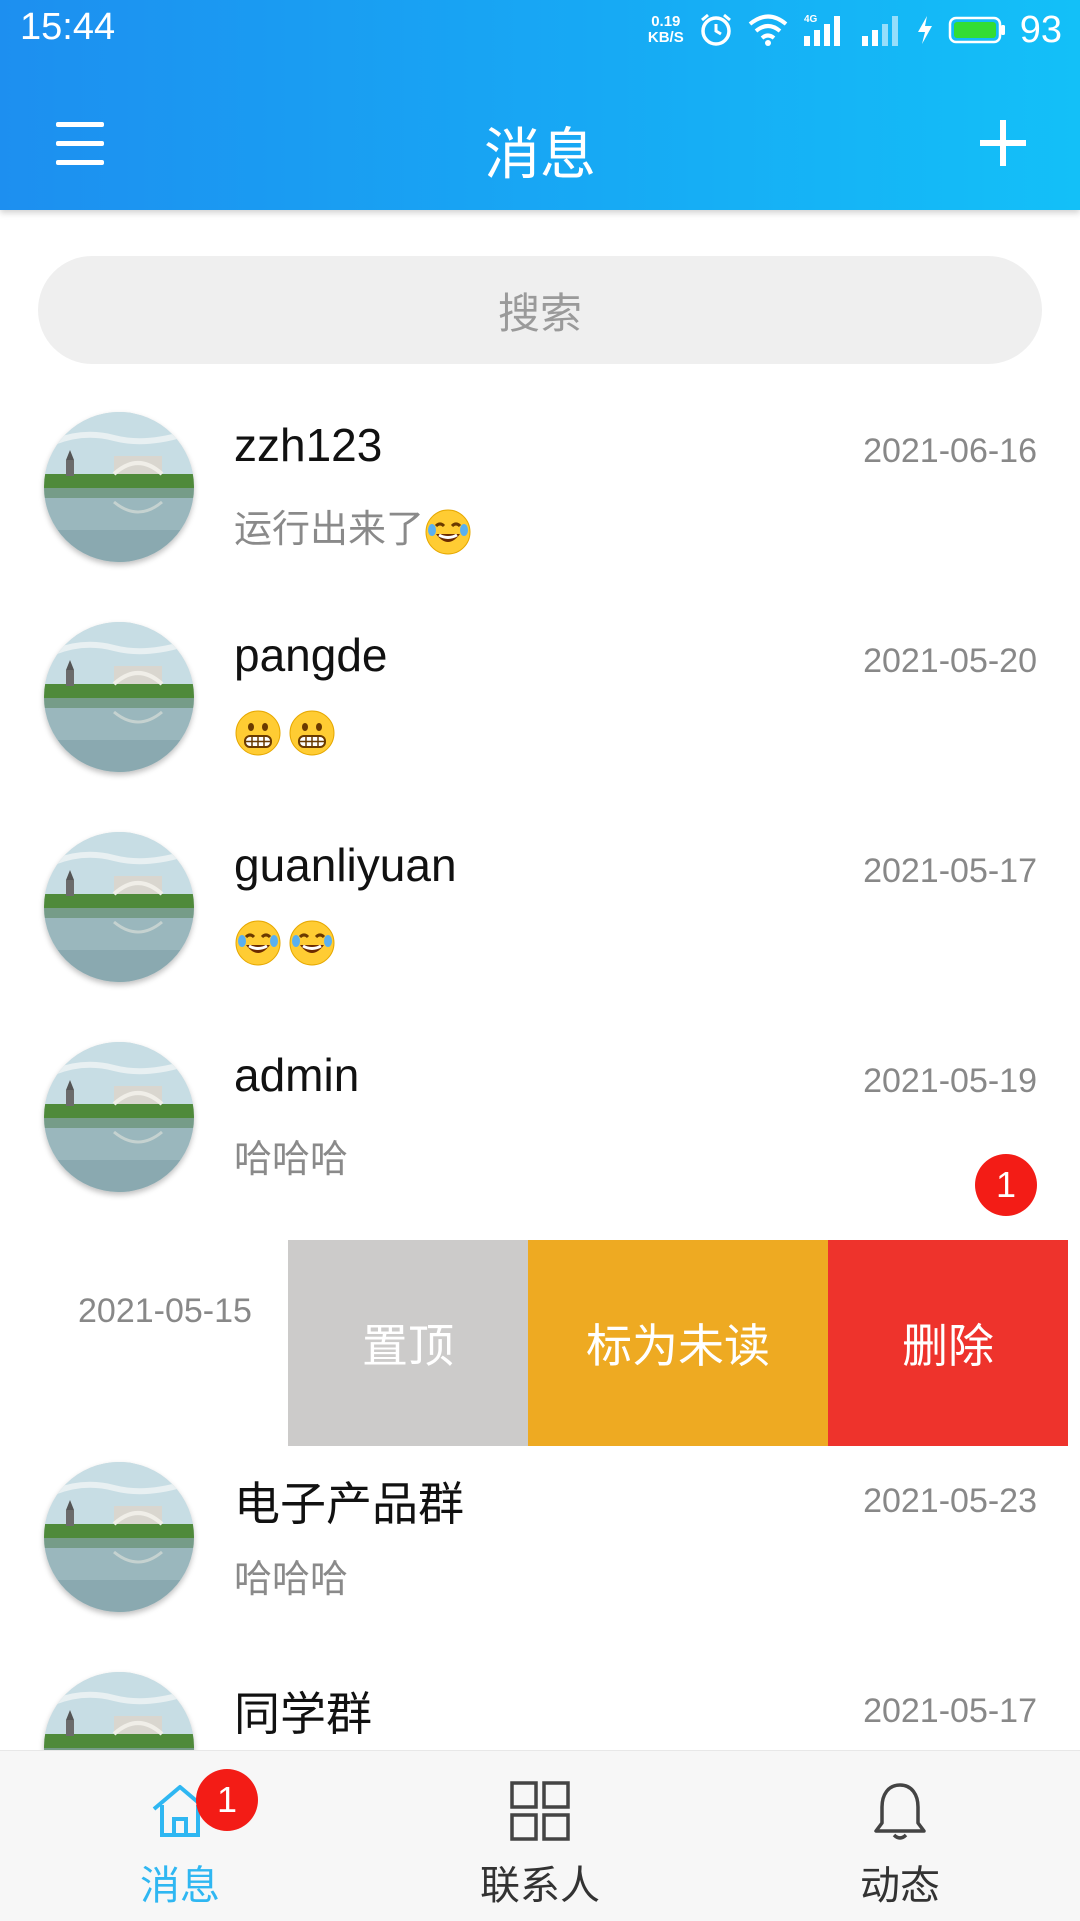  I want to click on wifi-icon, so click(767, 30).